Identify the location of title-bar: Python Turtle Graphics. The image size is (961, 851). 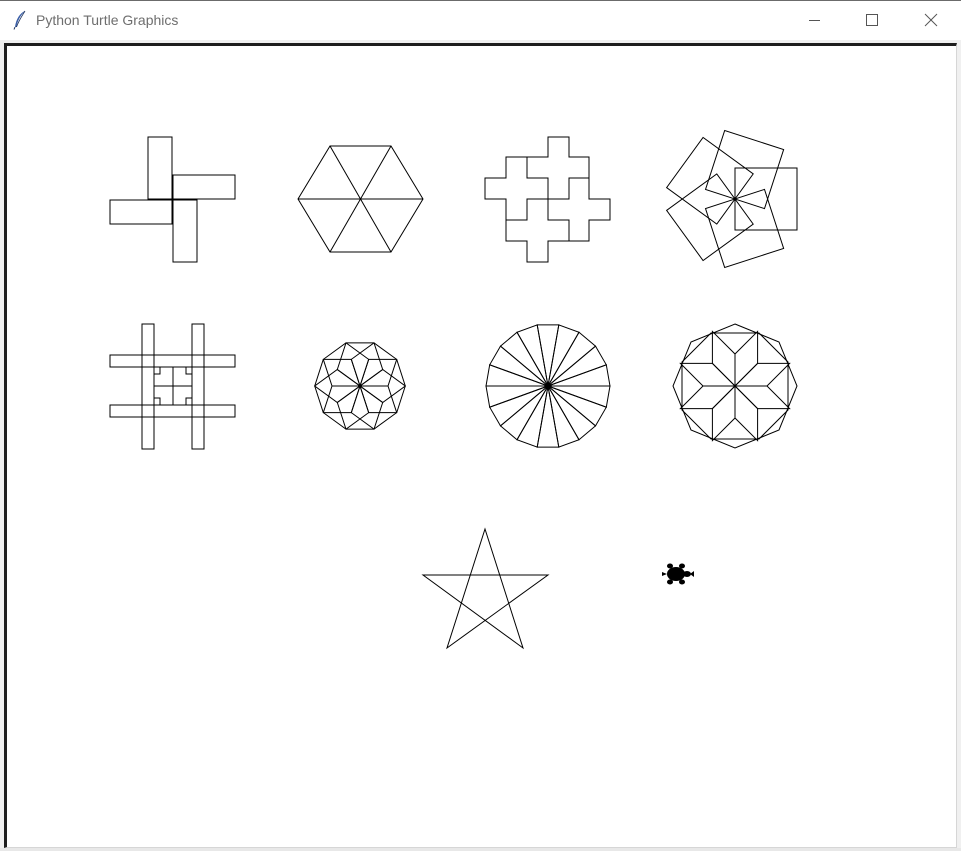
(480, 20).